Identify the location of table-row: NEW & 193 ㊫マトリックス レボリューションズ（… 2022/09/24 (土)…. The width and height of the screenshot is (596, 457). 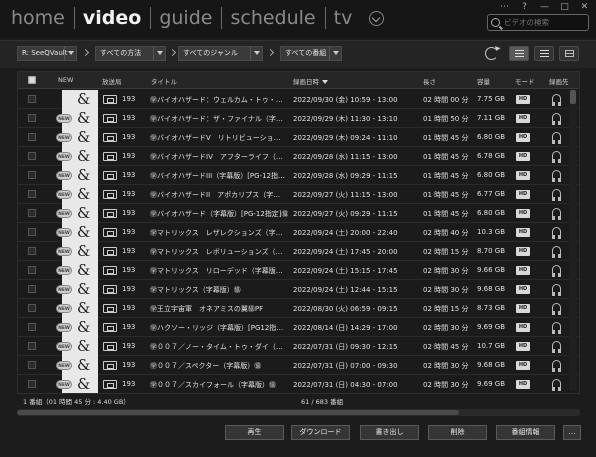
(298, 251).